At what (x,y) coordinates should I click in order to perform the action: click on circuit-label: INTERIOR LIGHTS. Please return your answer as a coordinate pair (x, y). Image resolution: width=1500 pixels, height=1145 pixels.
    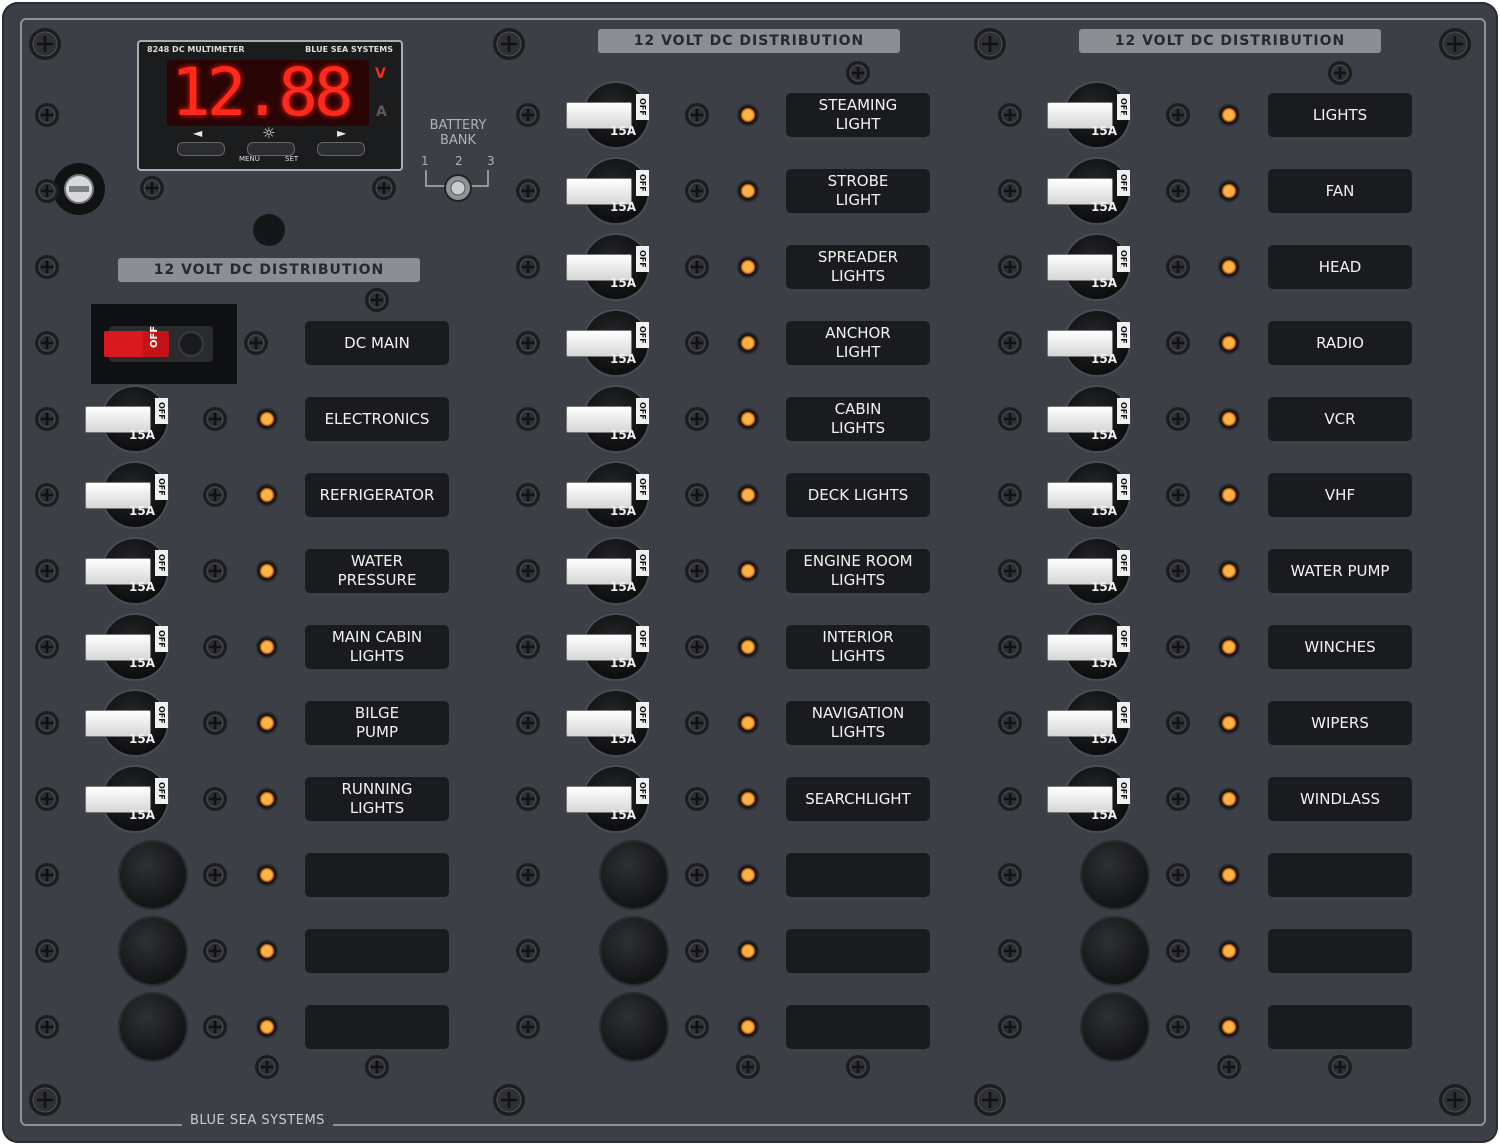
    Looking at the image, I should click on (858, 647).